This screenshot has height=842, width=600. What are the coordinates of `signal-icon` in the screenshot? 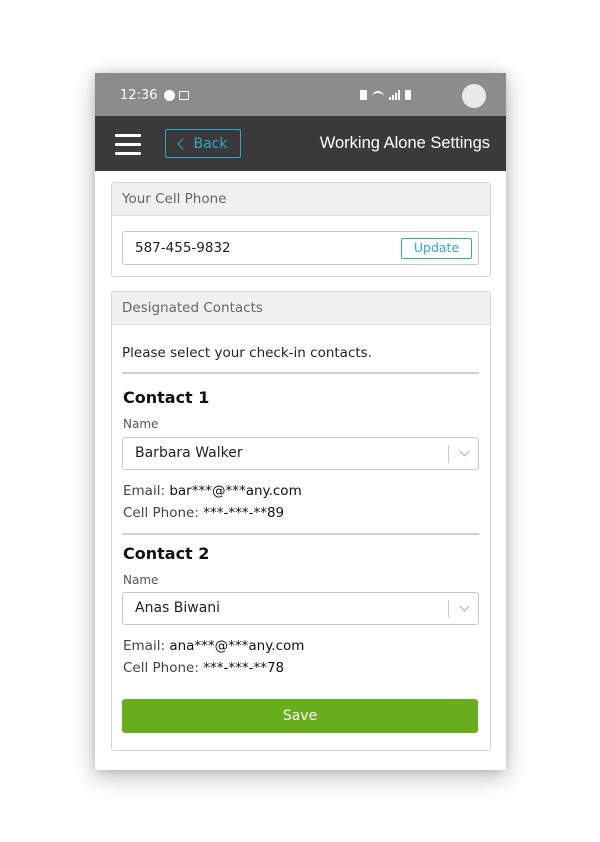 It's located at (394, 95).